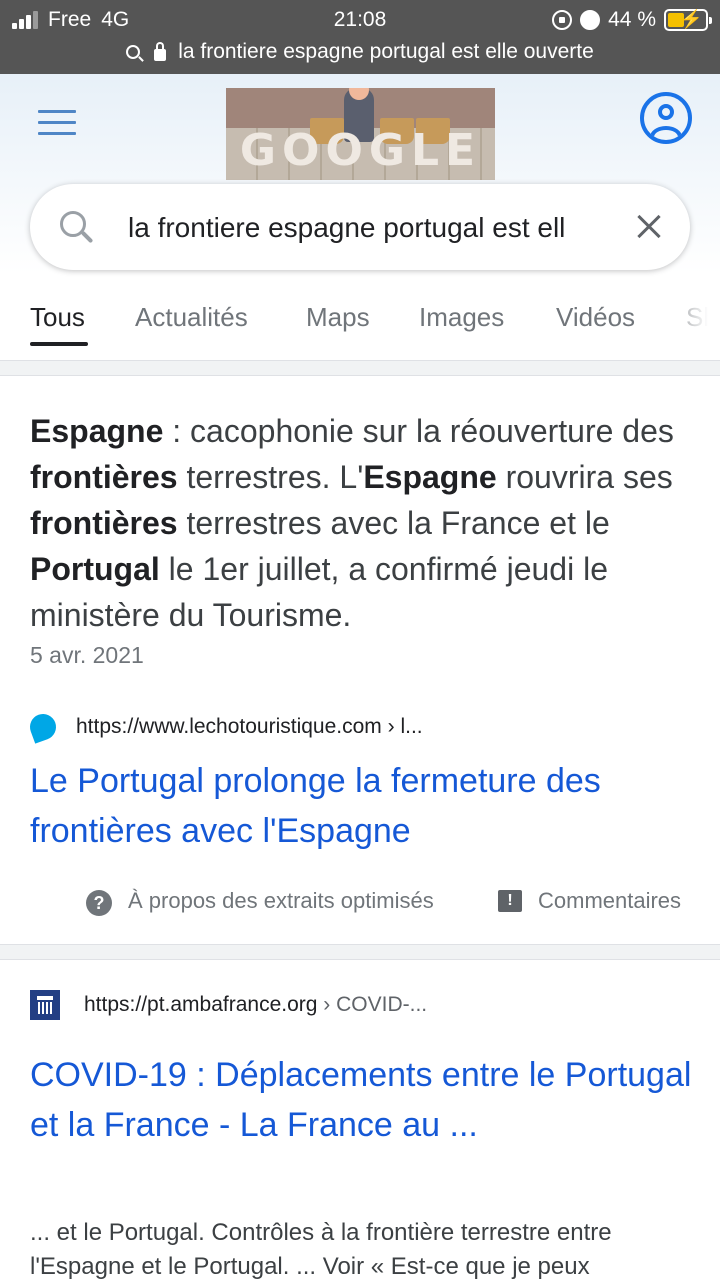  What do you see at coordinates (461, 317) in the screenshot?
I see `tab-images: Images` at bounding box center [461, 317].